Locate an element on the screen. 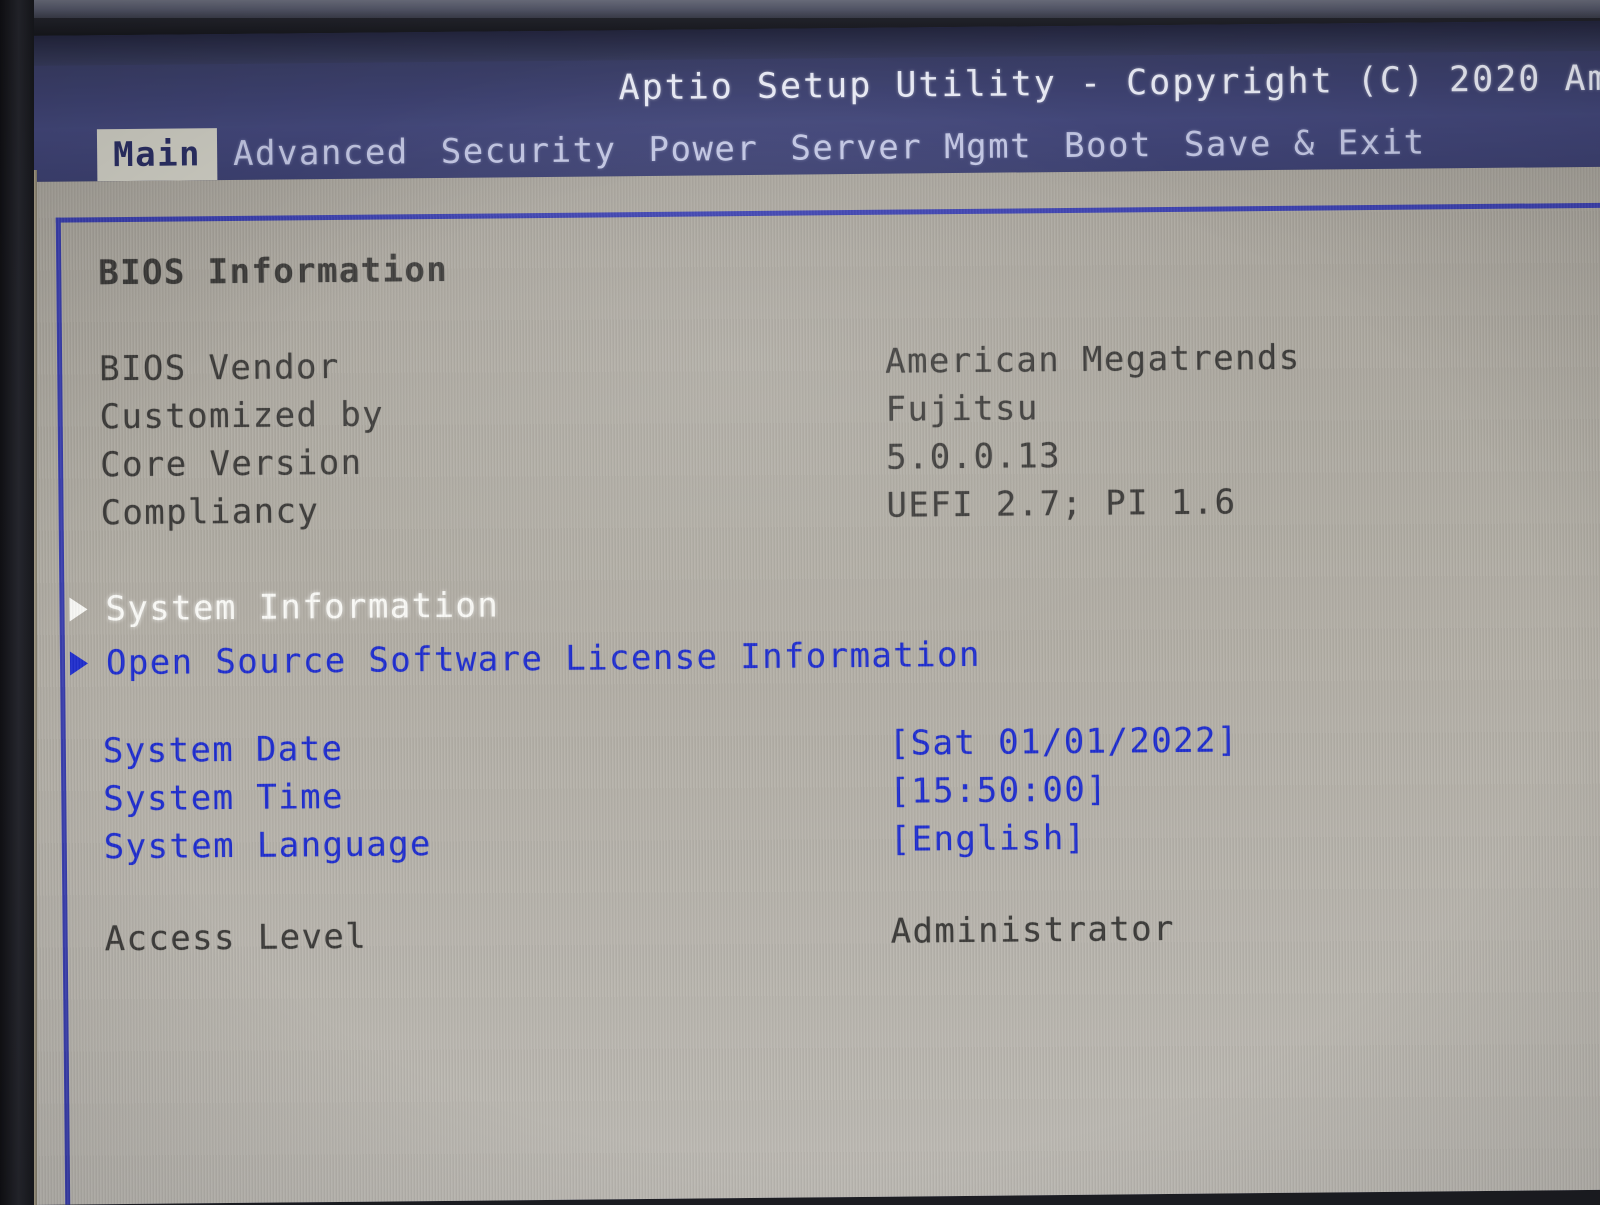 This screenshot has height=1205, width=1600. label-compliancy: Compliancy is located at coordinates (210, 512).